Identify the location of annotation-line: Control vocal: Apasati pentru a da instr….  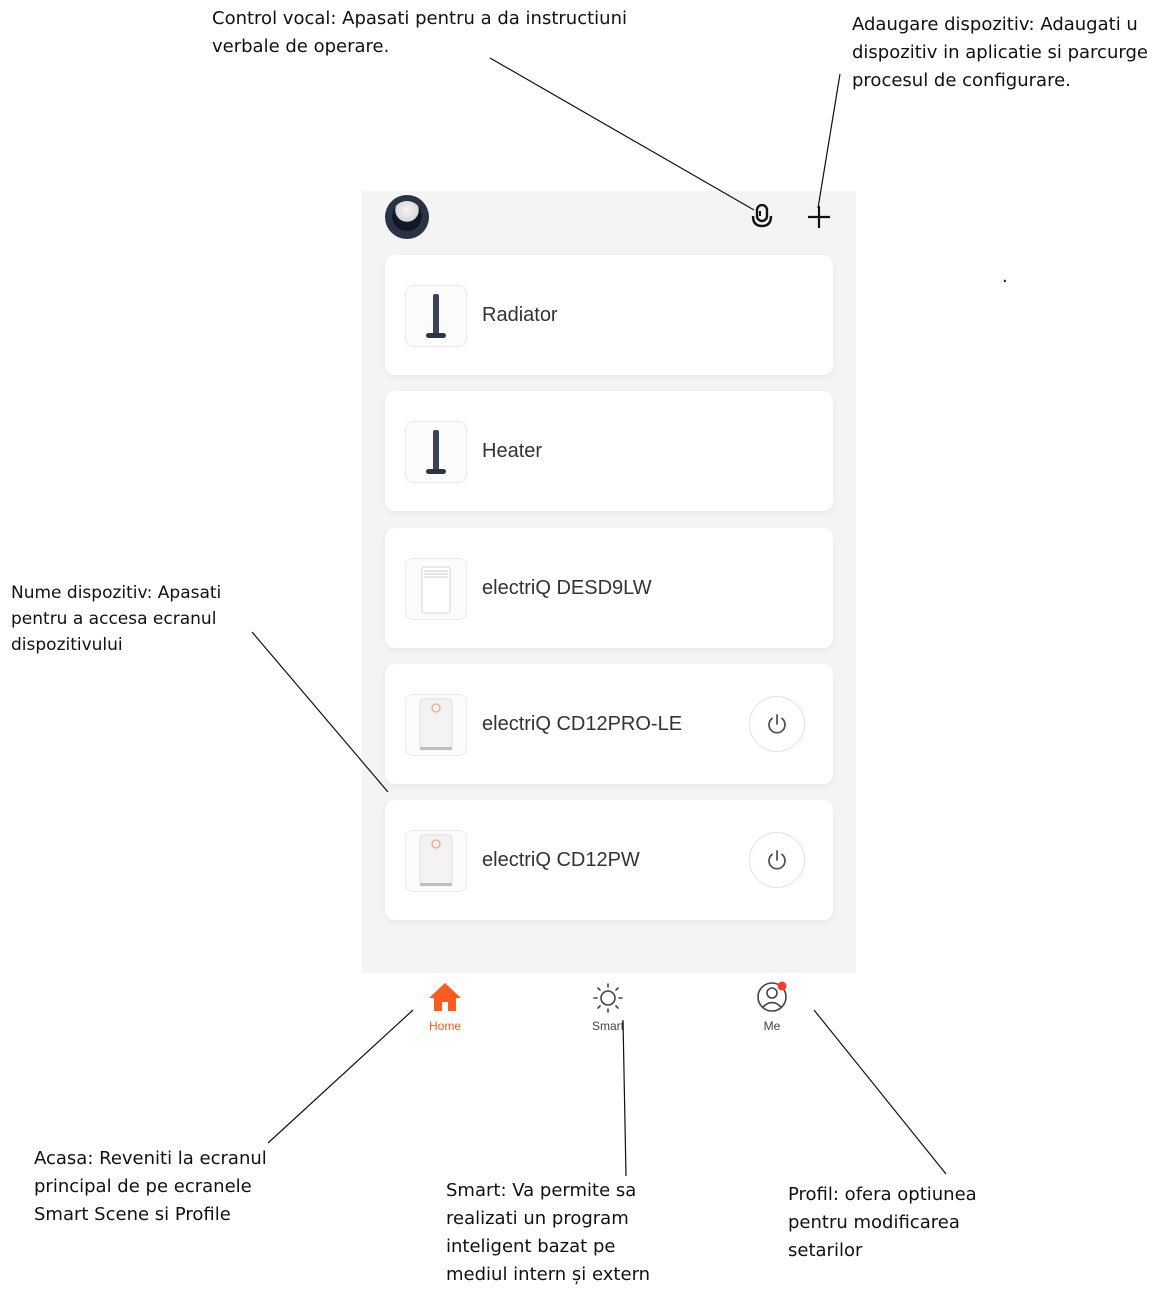
(419, 18).